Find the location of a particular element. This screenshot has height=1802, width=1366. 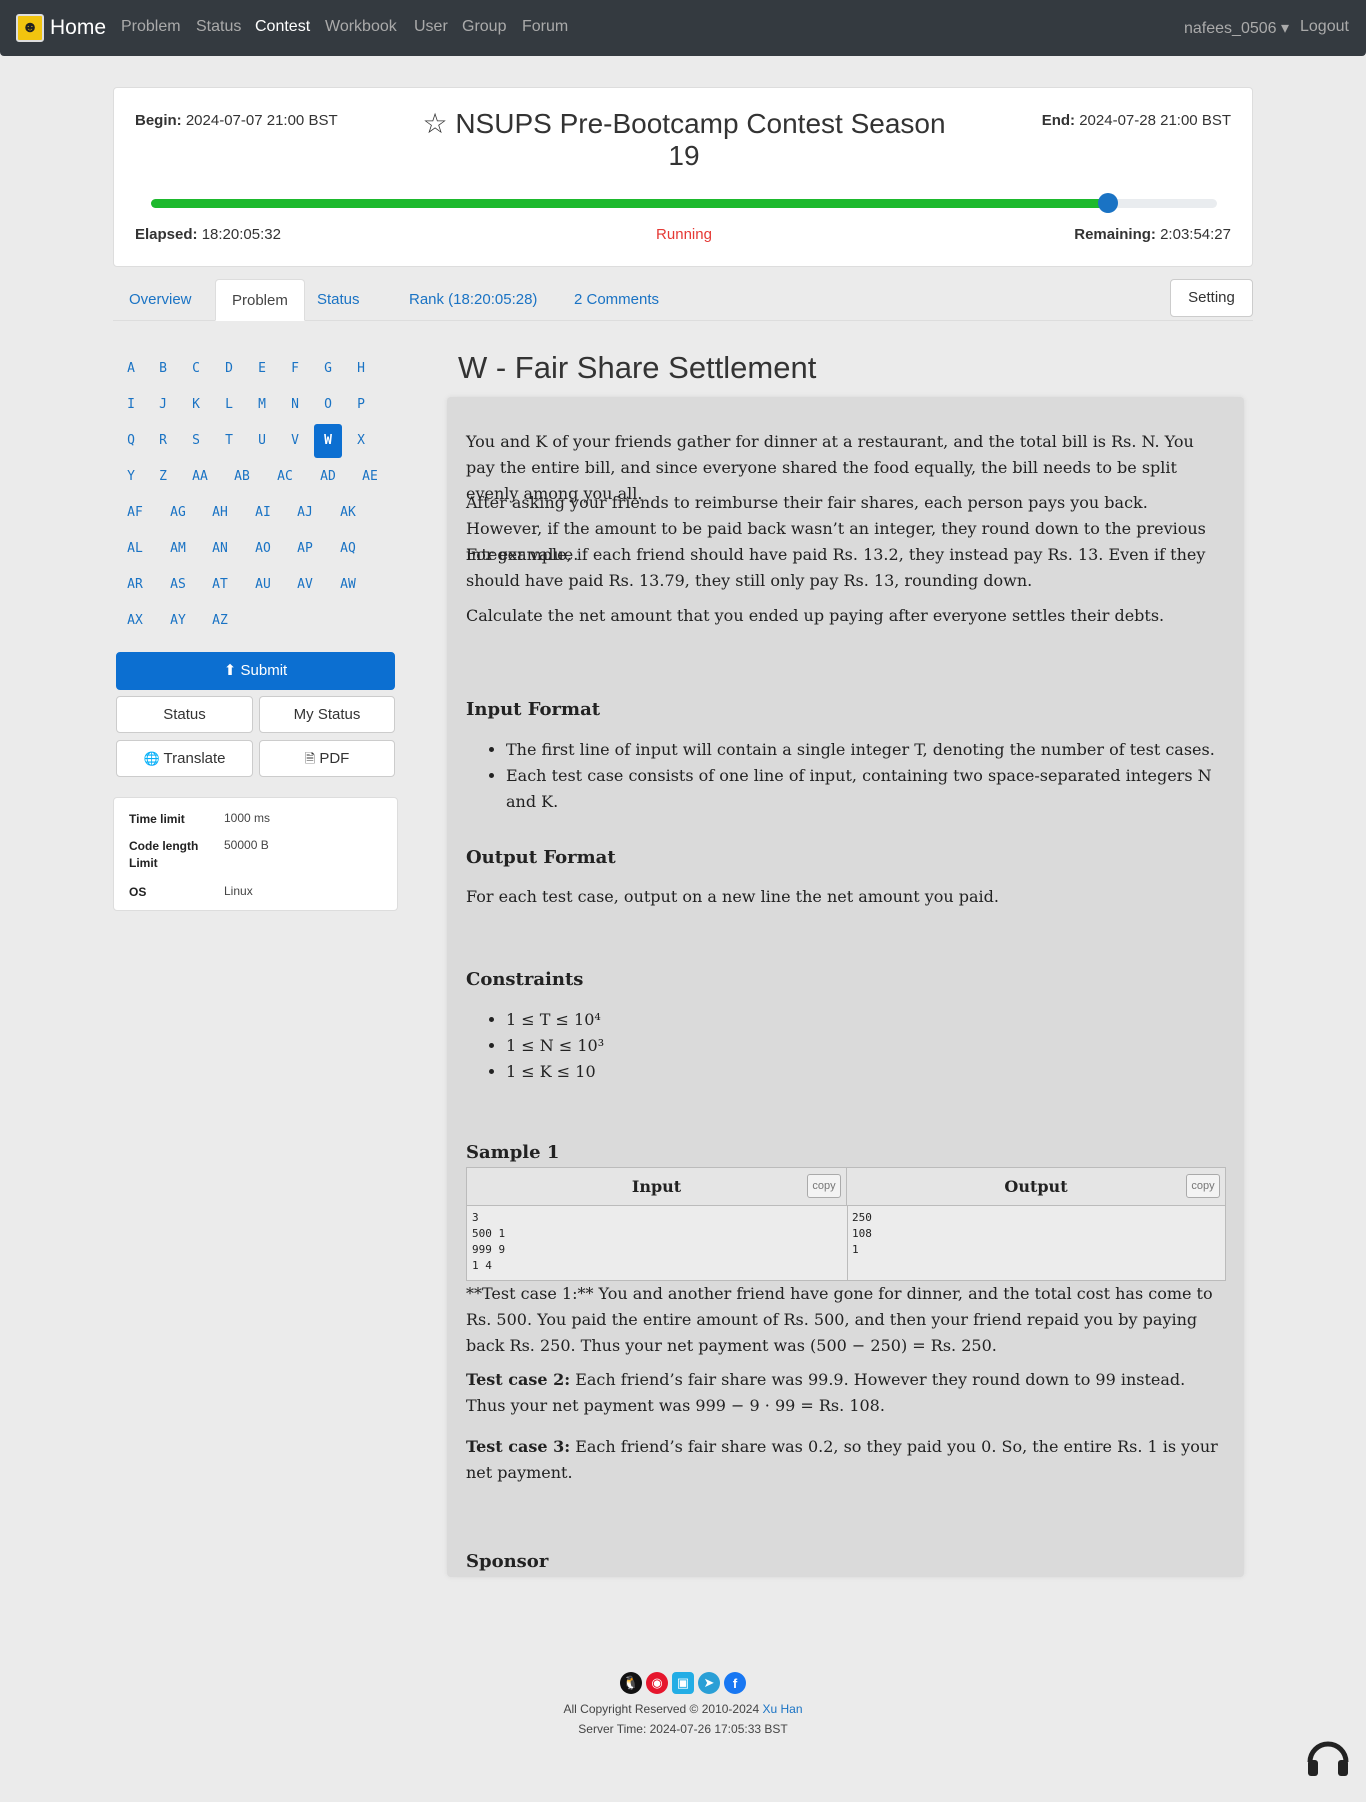

code-limit-value: 50000 B is located at coordinates (246, 845).